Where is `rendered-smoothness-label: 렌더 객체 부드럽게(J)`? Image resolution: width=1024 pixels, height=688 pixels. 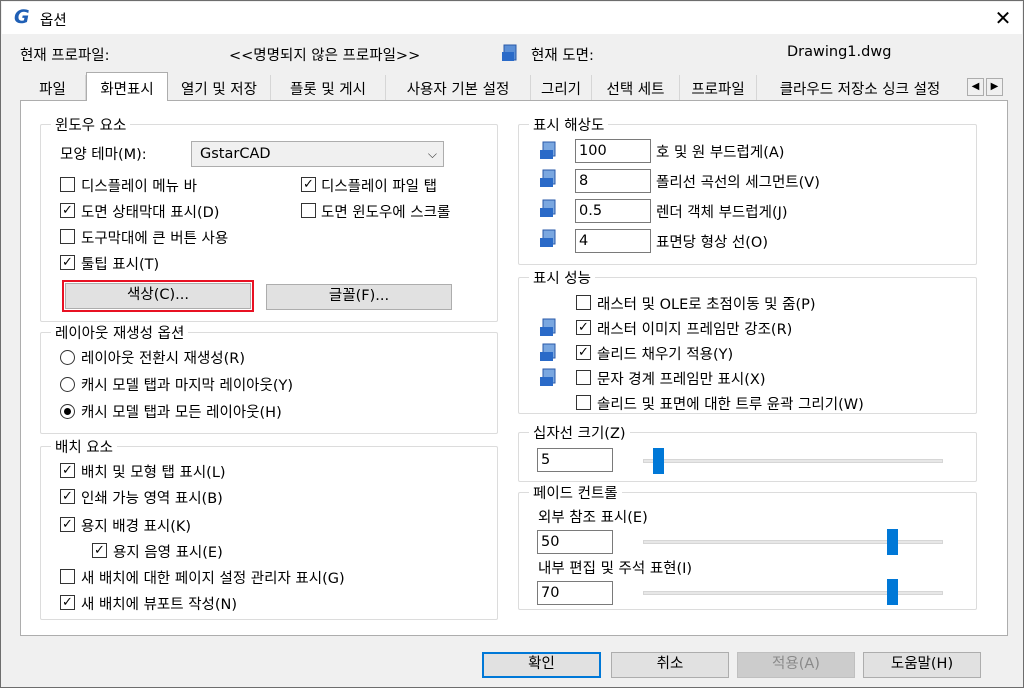 rendered-smoothness-label: 렌더 객체 부드럽게(J) is located at coordinates (722, 213).